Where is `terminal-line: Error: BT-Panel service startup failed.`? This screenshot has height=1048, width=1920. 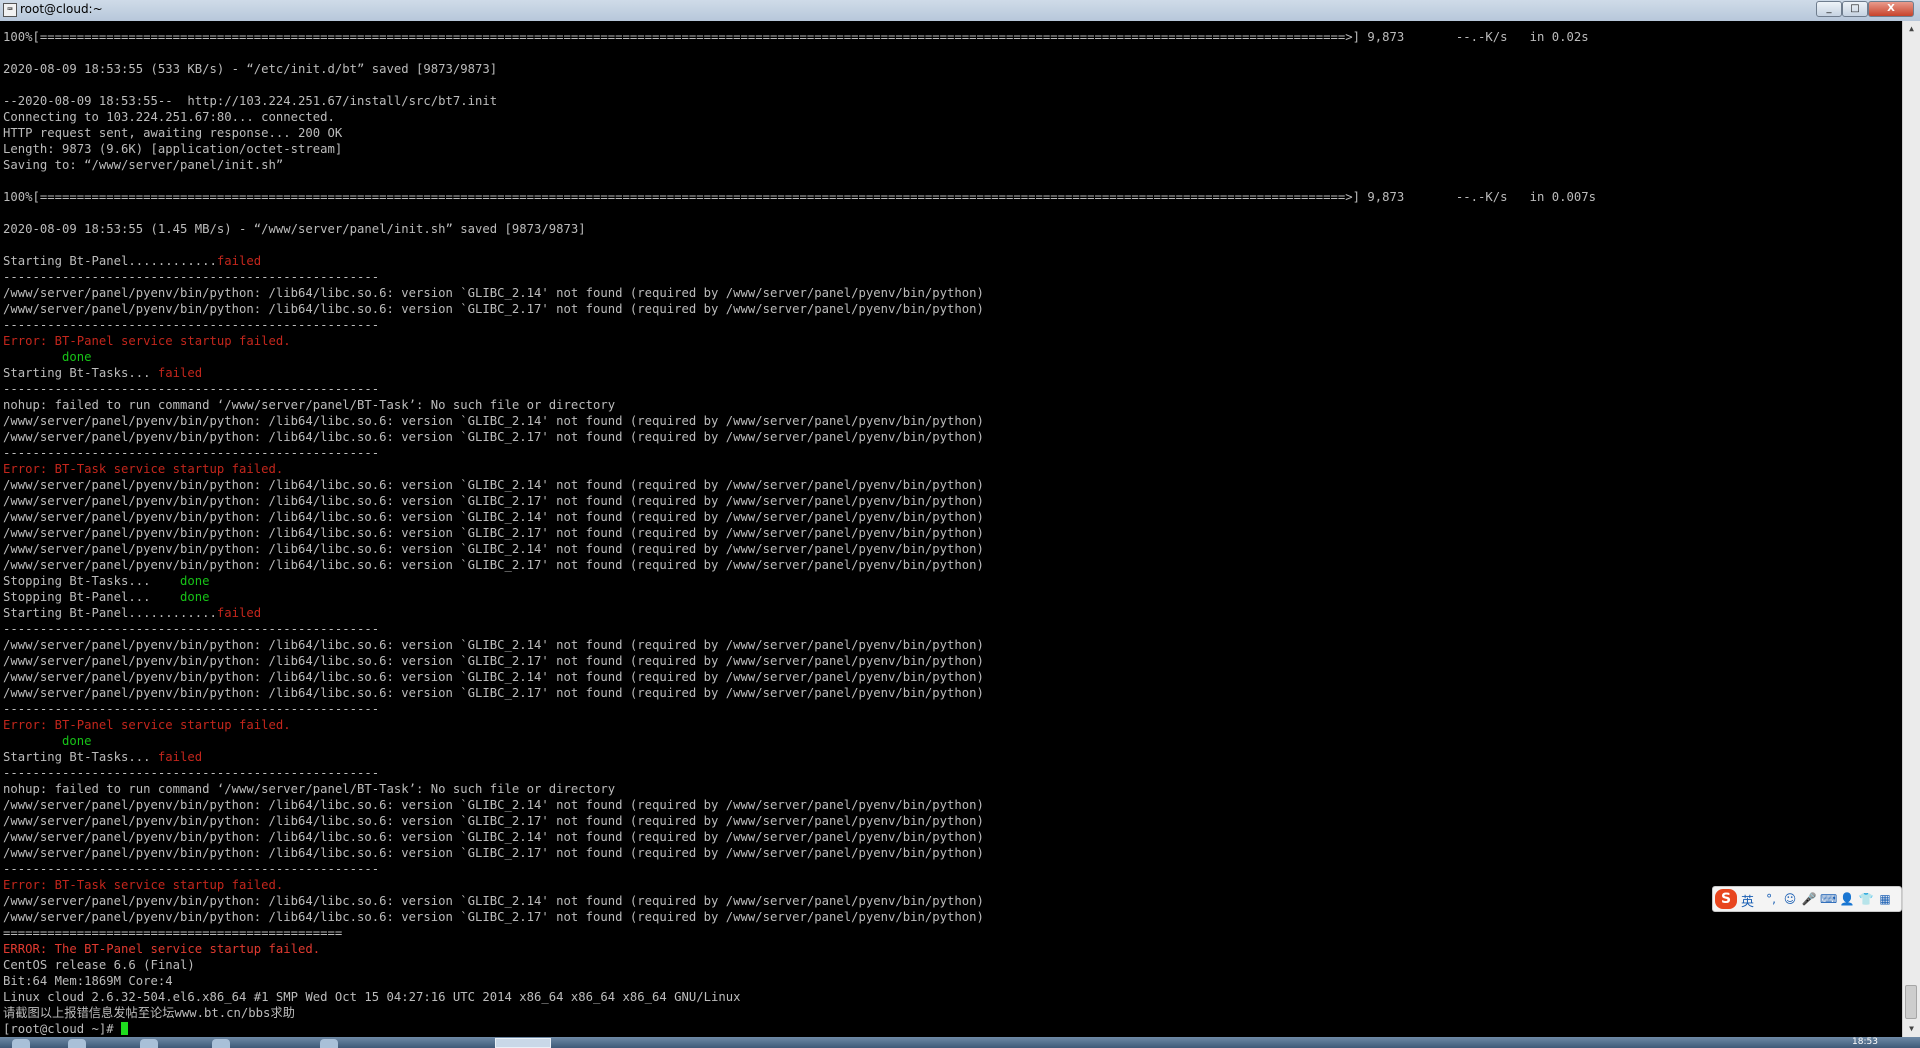 terminal-line: Error: BT-Panel service startup failed. is located at coordinates (799, 725).